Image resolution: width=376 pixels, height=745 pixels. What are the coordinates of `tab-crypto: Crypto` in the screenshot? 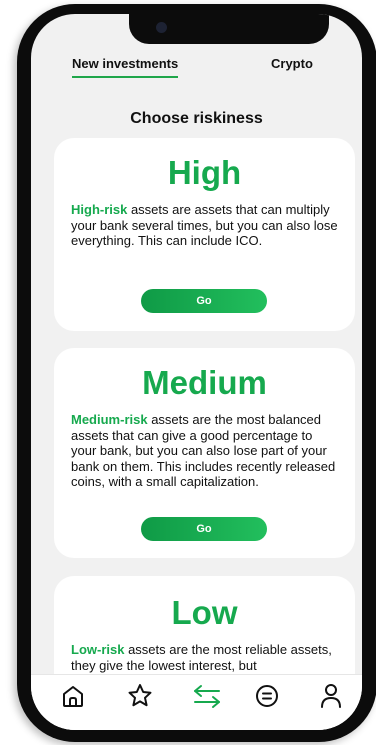 It's located at (292, 63).